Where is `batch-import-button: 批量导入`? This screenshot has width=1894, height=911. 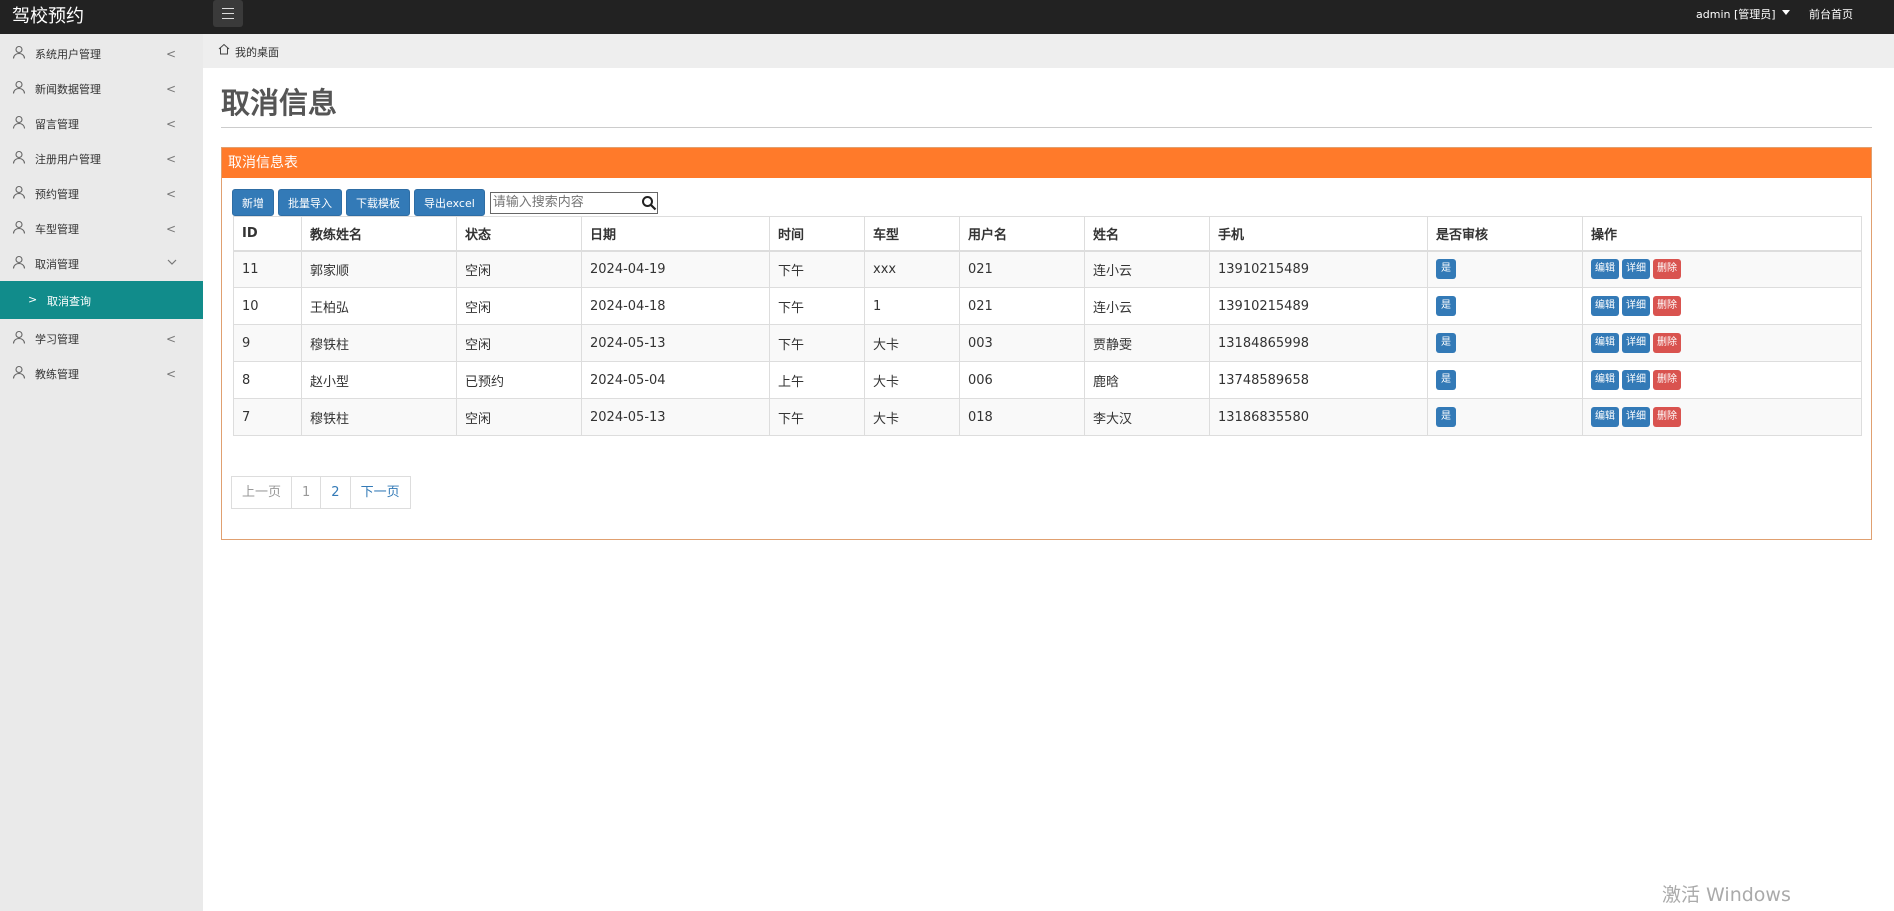 batch-import-button: 批量导入 is located at coordinates (310, 202).